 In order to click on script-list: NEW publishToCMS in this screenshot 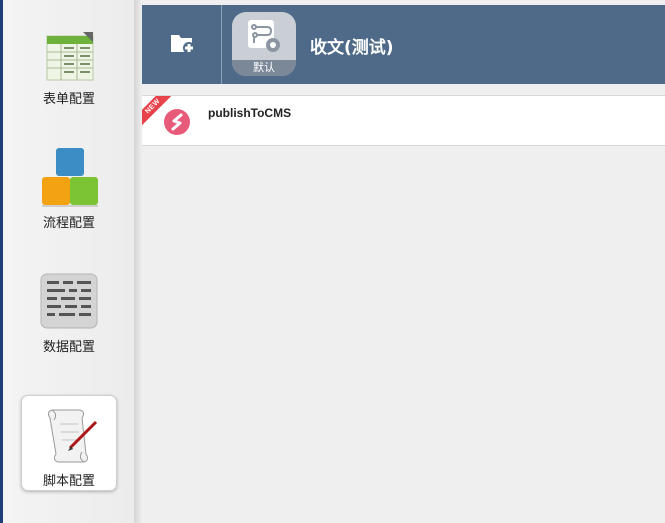, I will do `click(403, 120)`.